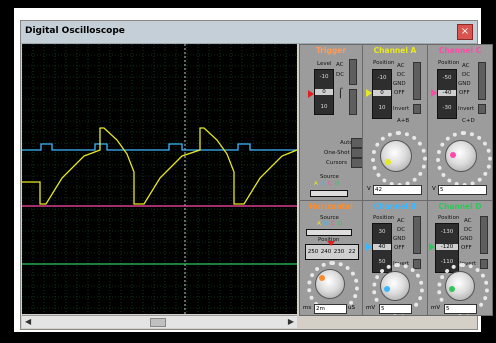 The width and height of the screenshot is (496, 343). What do you see at coordinates (460, 286) in the screenshot?
I see `channel-d-knob` at bounding box center [460, 286].